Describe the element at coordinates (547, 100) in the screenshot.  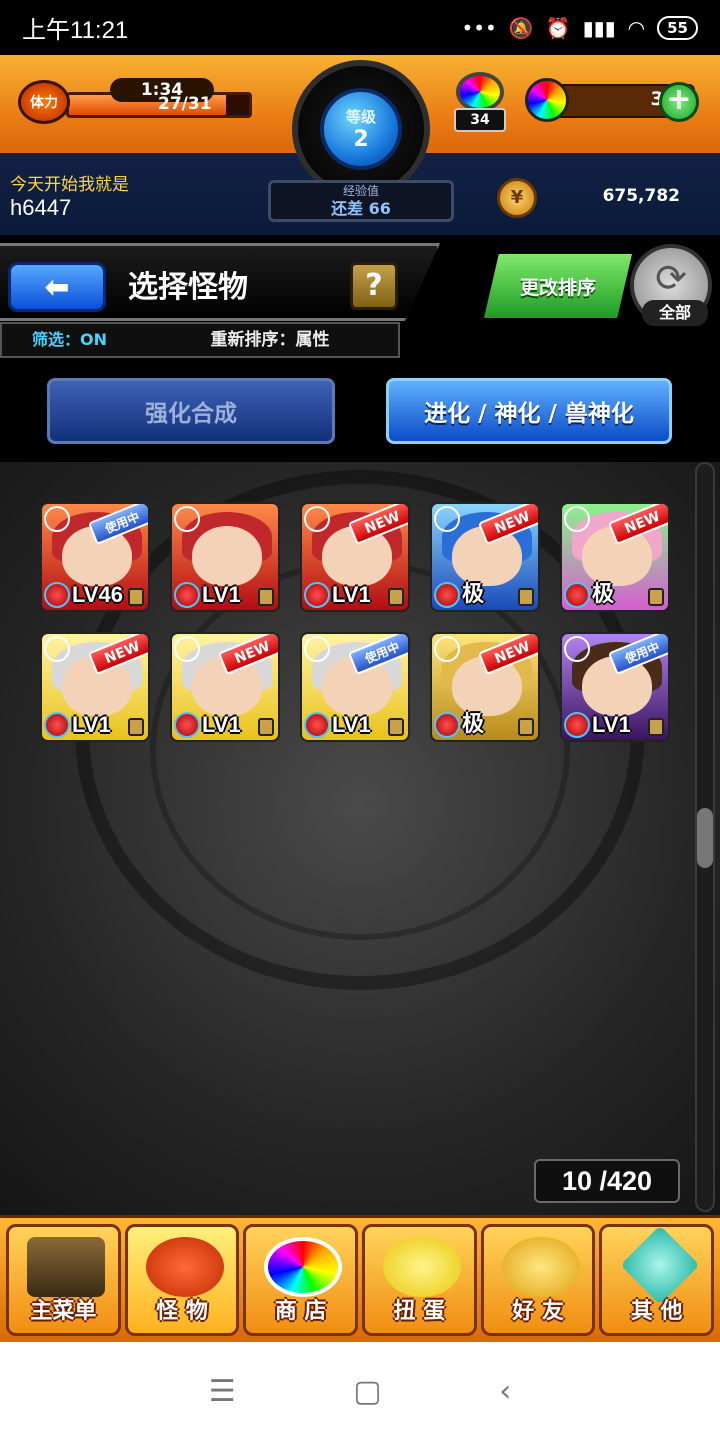
I see `orb-icon` at that location.